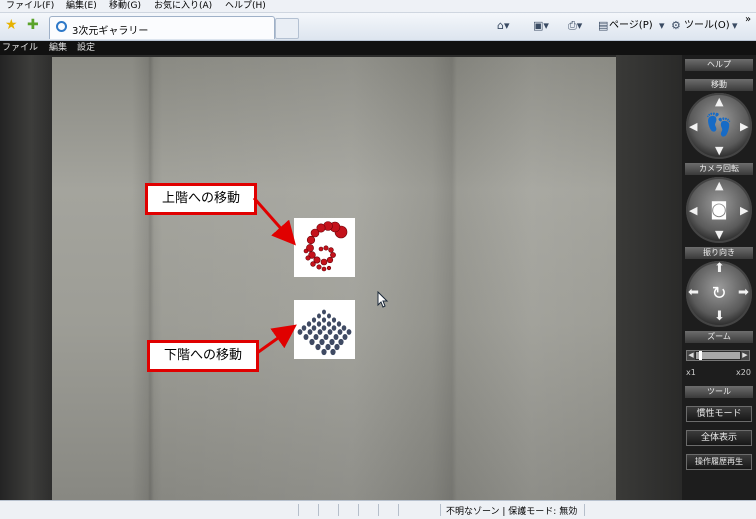 This screenshot has height=519, width=756. I want to click on turn-pad: ⬆ ⬇ ⬅ ➡ ↻, so click(719, 294).